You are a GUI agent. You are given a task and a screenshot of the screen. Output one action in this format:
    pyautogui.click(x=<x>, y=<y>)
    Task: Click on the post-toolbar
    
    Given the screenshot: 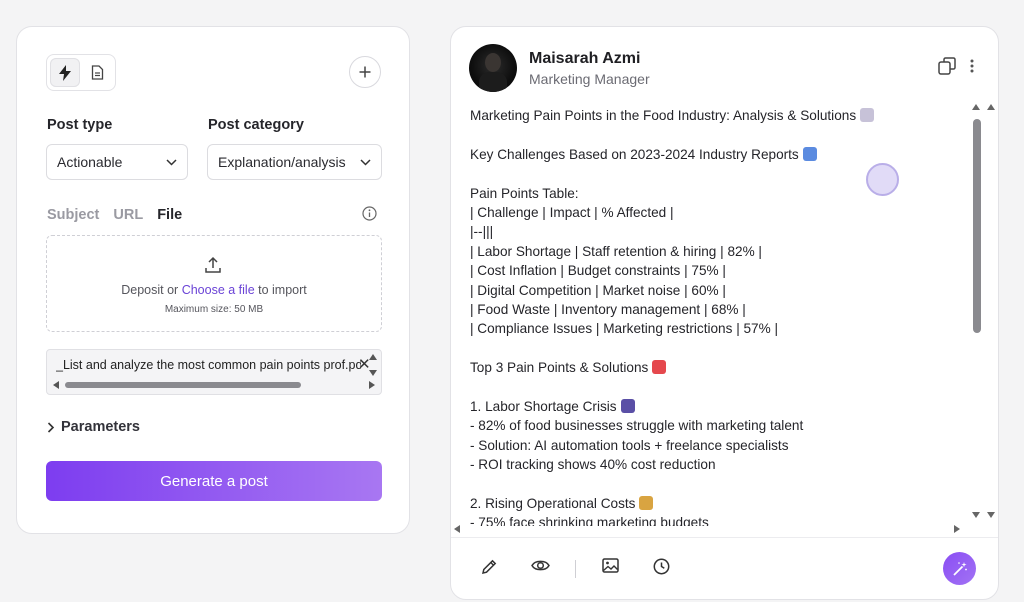 What is the action you would take?
    pyautogui.click(x=724, y=568)
    